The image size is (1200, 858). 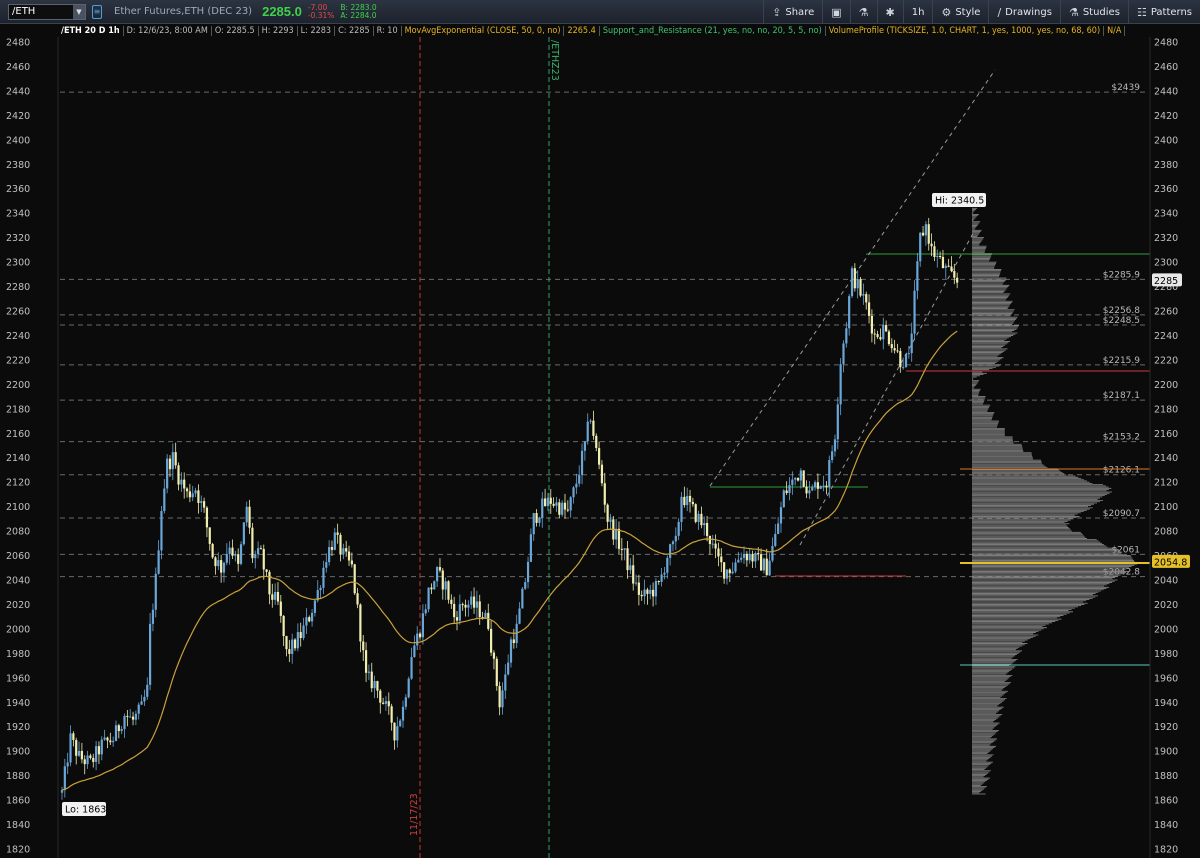 I want to click on poc-price-badge: 2054.8, so click(x=1170, y=562).